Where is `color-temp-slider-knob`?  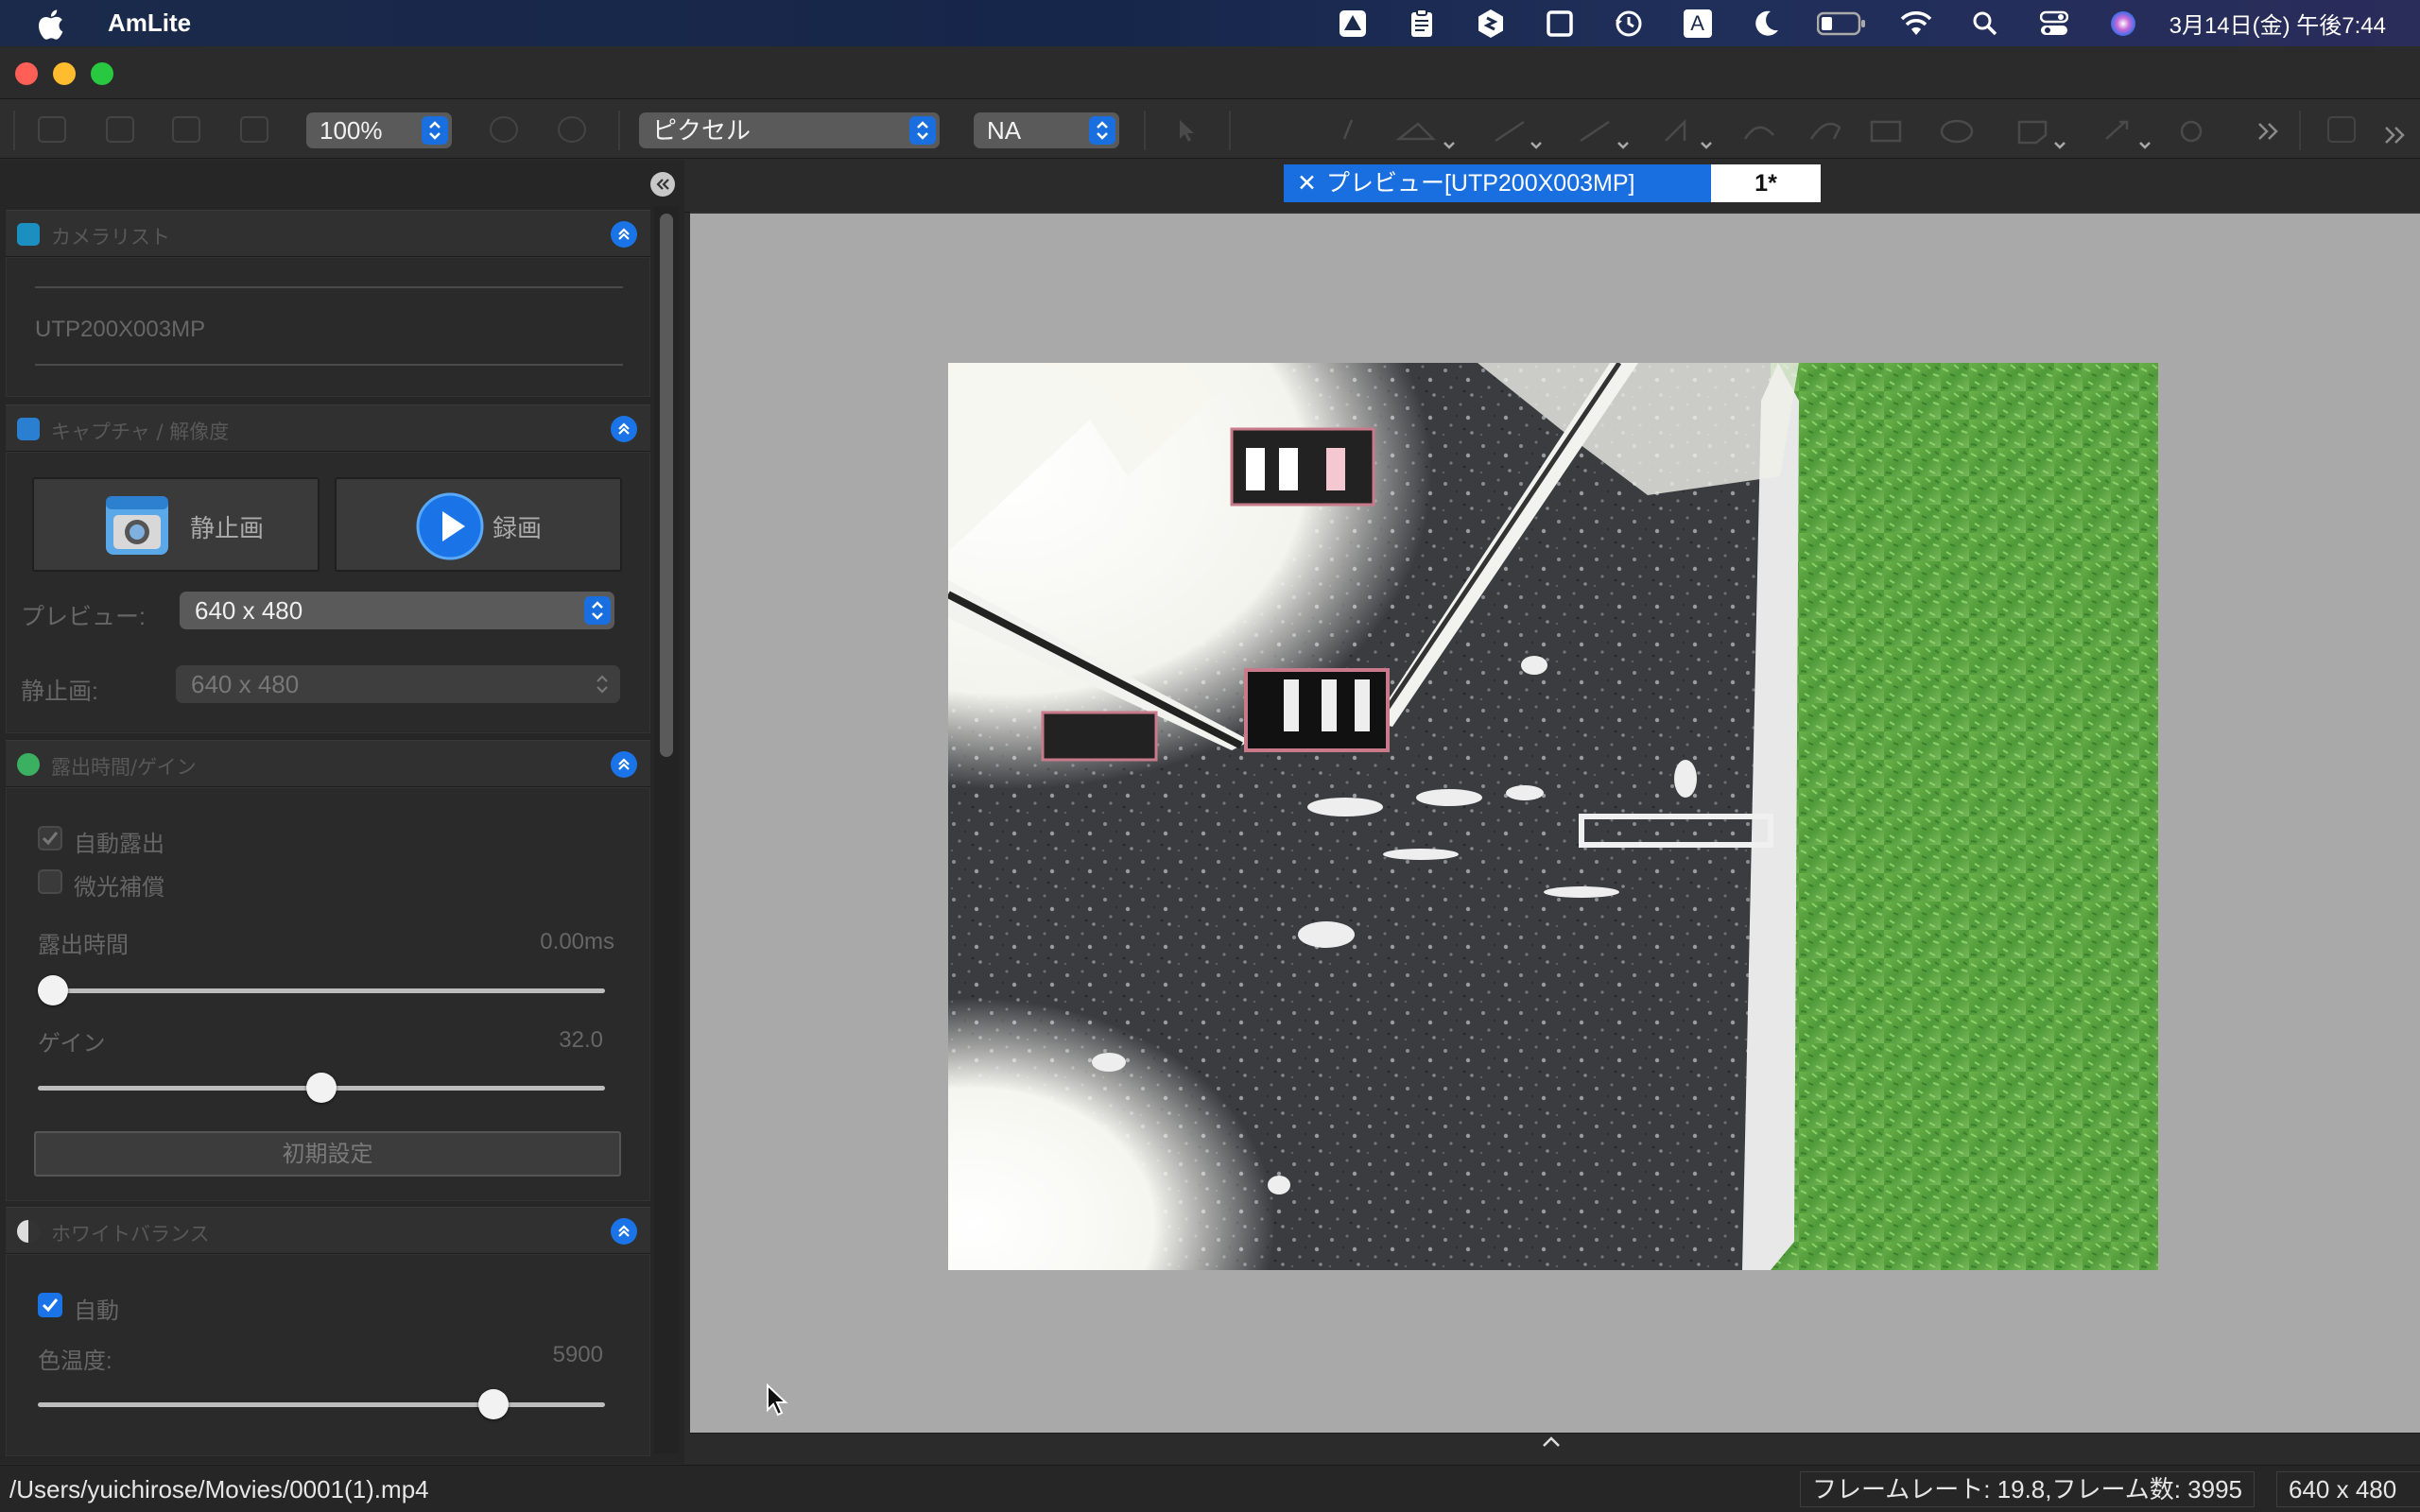 color-temp-slider-knob is located at coordinates (493, 1404).